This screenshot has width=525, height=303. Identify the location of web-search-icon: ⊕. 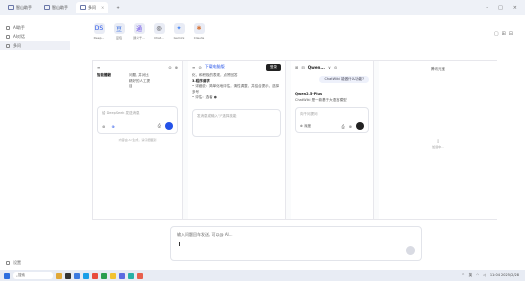
(112, 126).